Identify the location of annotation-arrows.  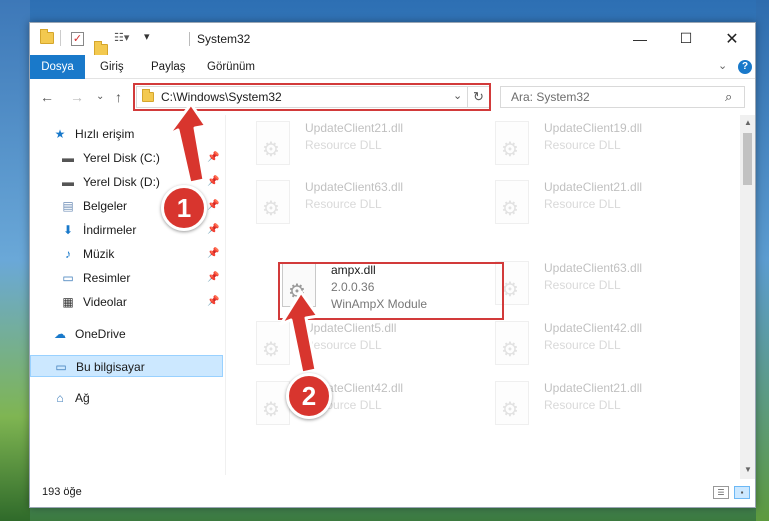
(243, 238).